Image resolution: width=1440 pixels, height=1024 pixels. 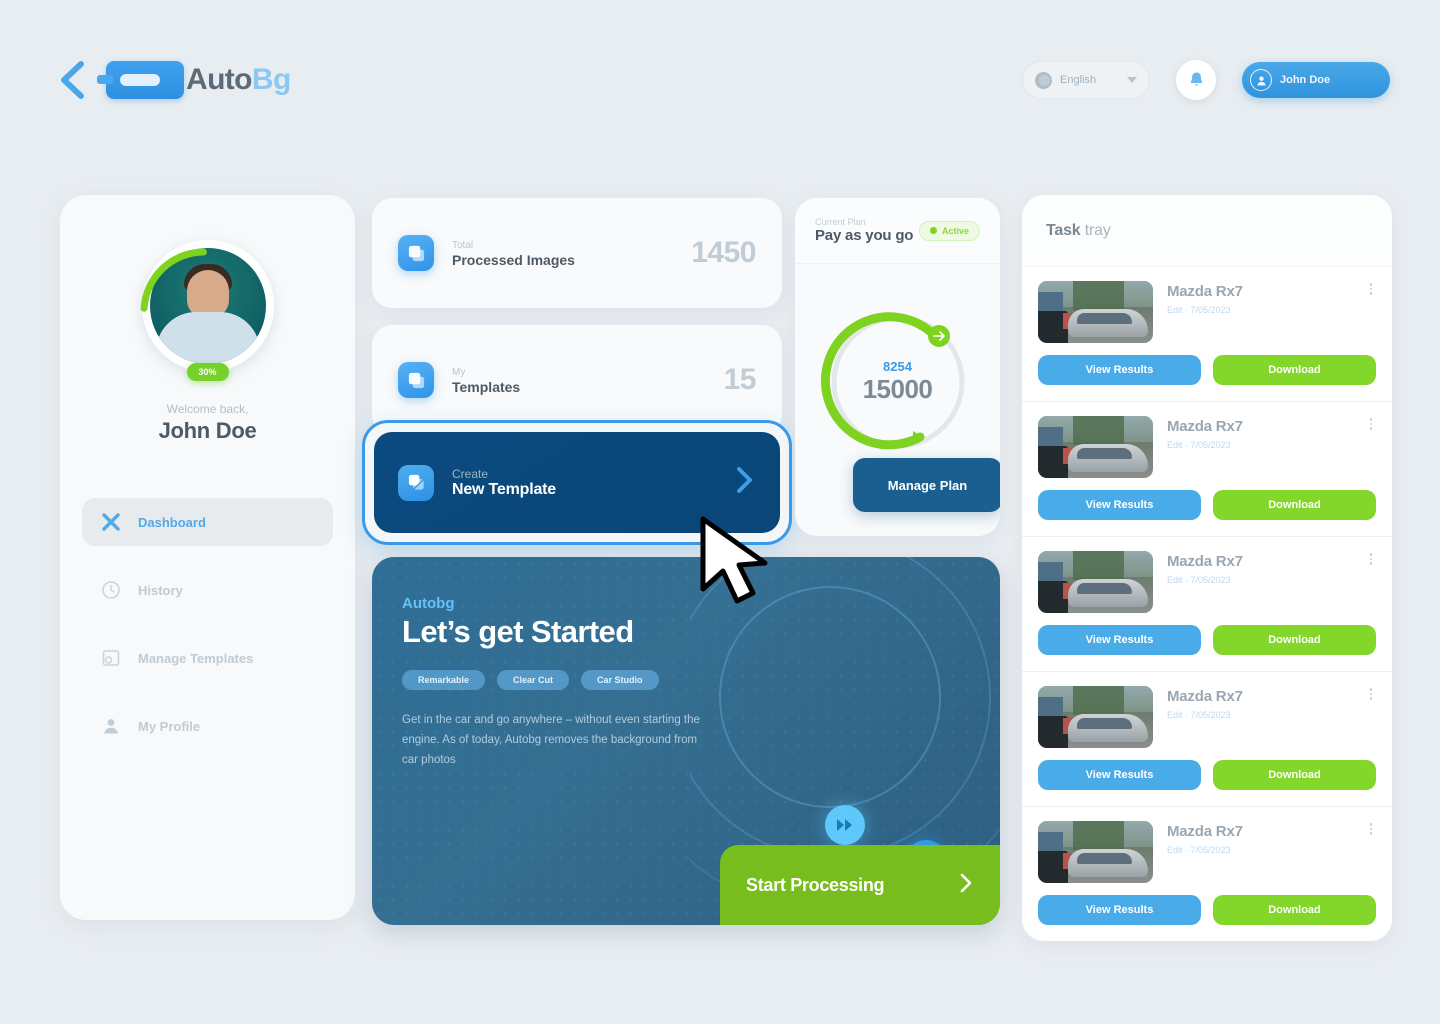 I want to click on sidebar-item-label: Dashboard, so click(x=172, y=522).